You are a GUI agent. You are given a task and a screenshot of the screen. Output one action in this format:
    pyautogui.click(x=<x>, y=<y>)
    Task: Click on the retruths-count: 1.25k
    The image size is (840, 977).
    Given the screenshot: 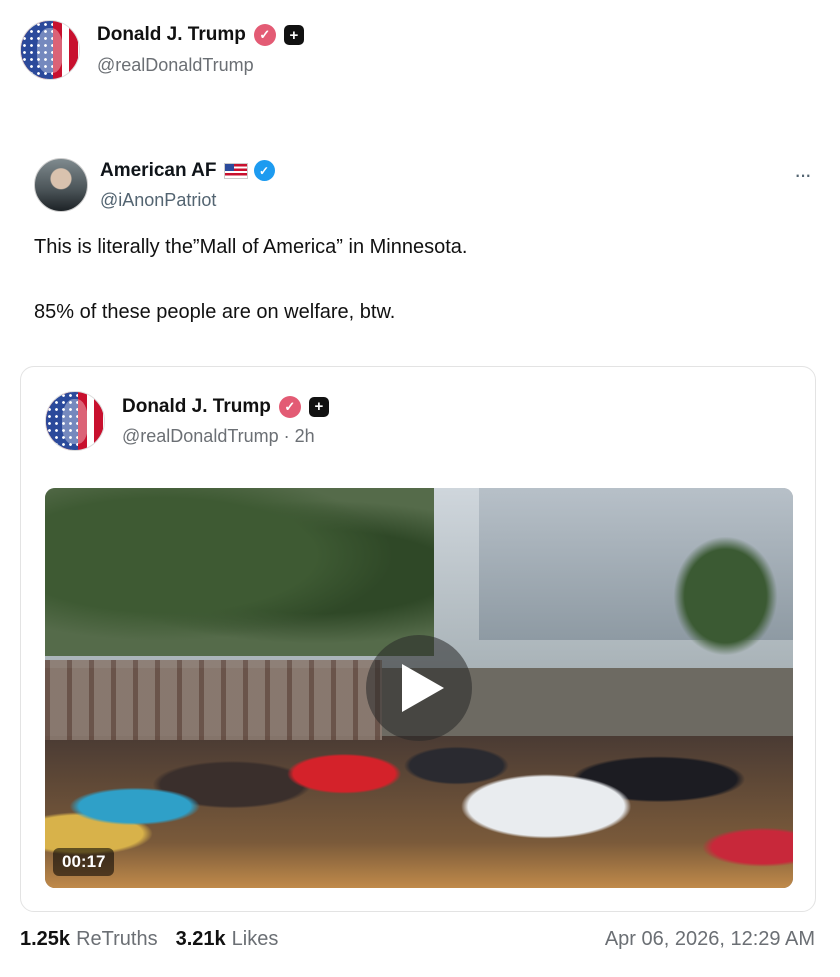 What is the action you would take?
    pyautogui.click(x=45, y=939)
    